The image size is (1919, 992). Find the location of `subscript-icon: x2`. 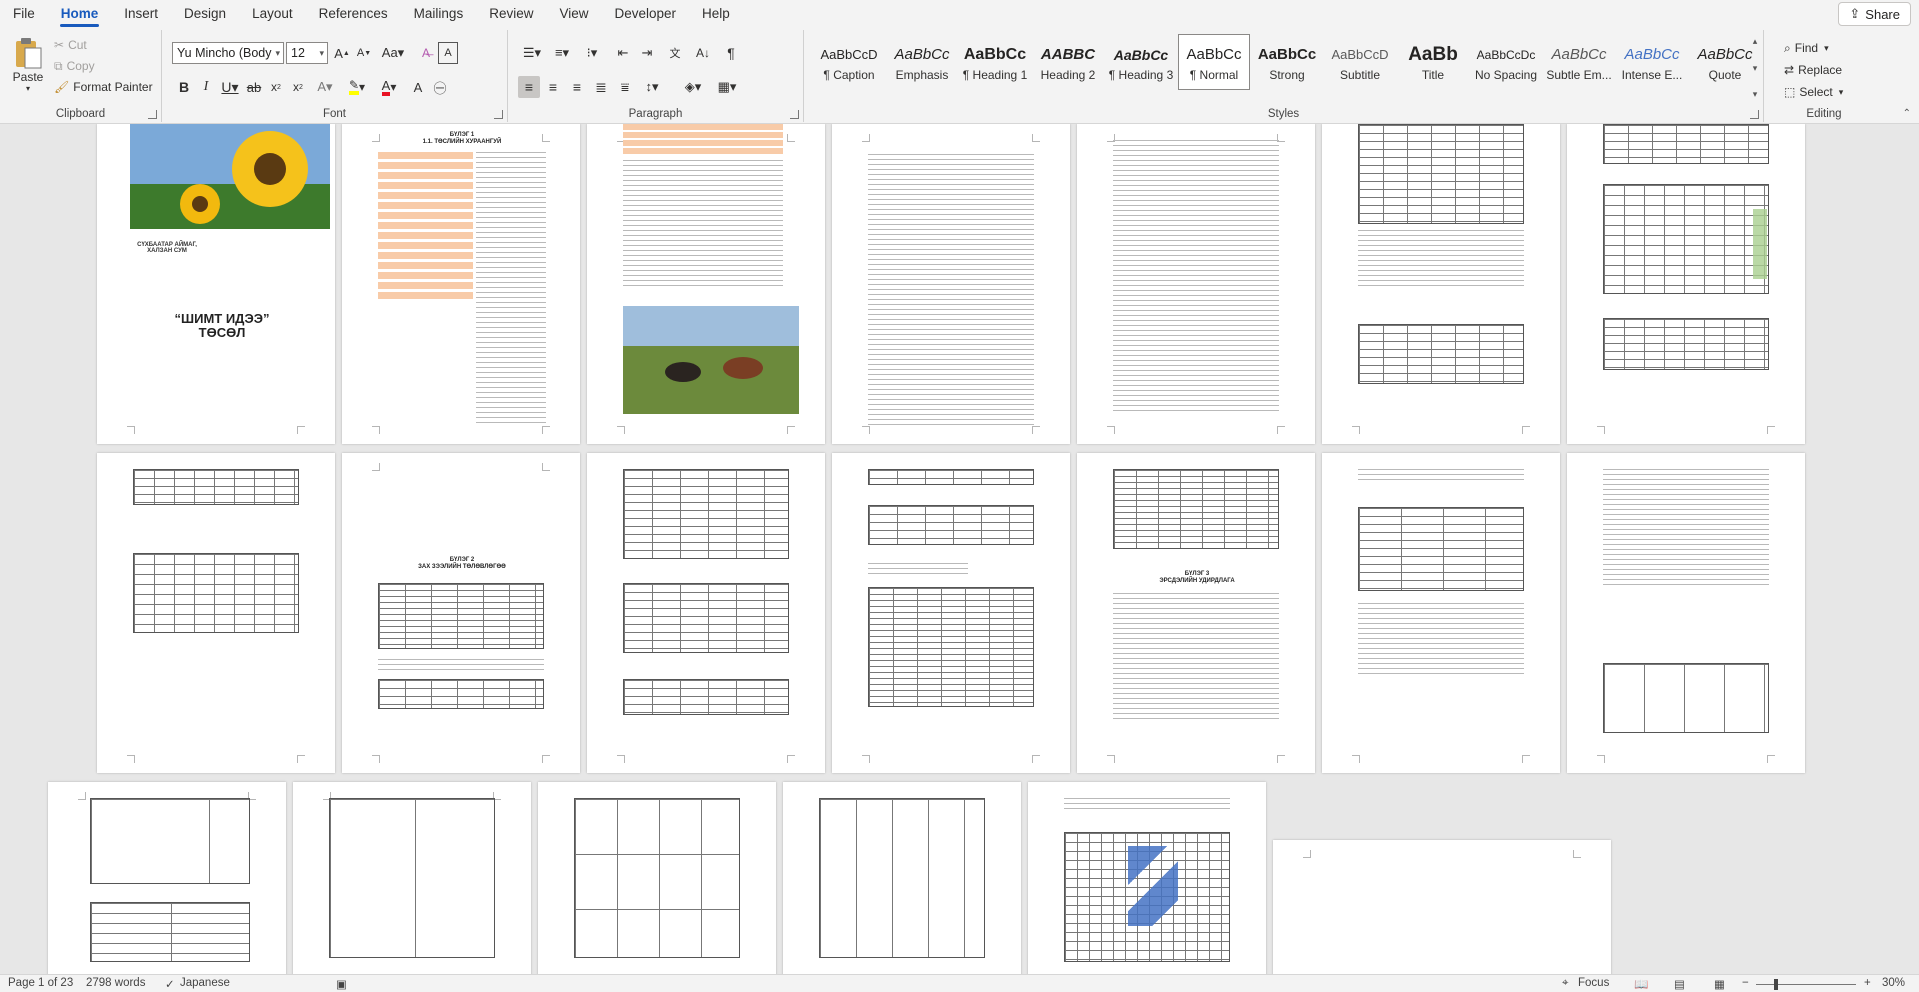

subscript-icon: x2 is located at coordinates (276, 87).